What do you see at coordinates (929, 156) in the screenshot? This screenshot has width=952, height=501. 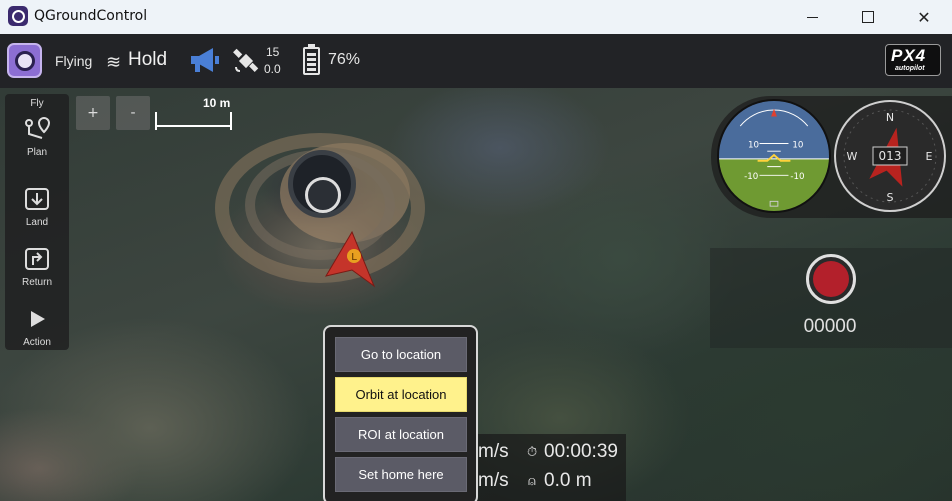 I see `compass-east-label: E` at bounding box center [929, 156].